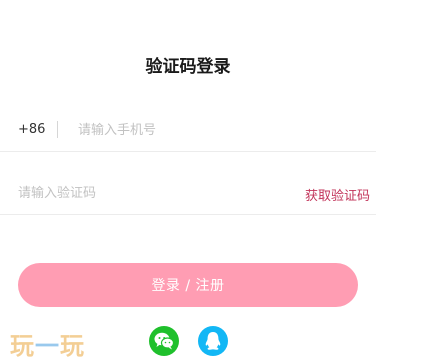  I want to click on verification-code-input, so click(133, 193).